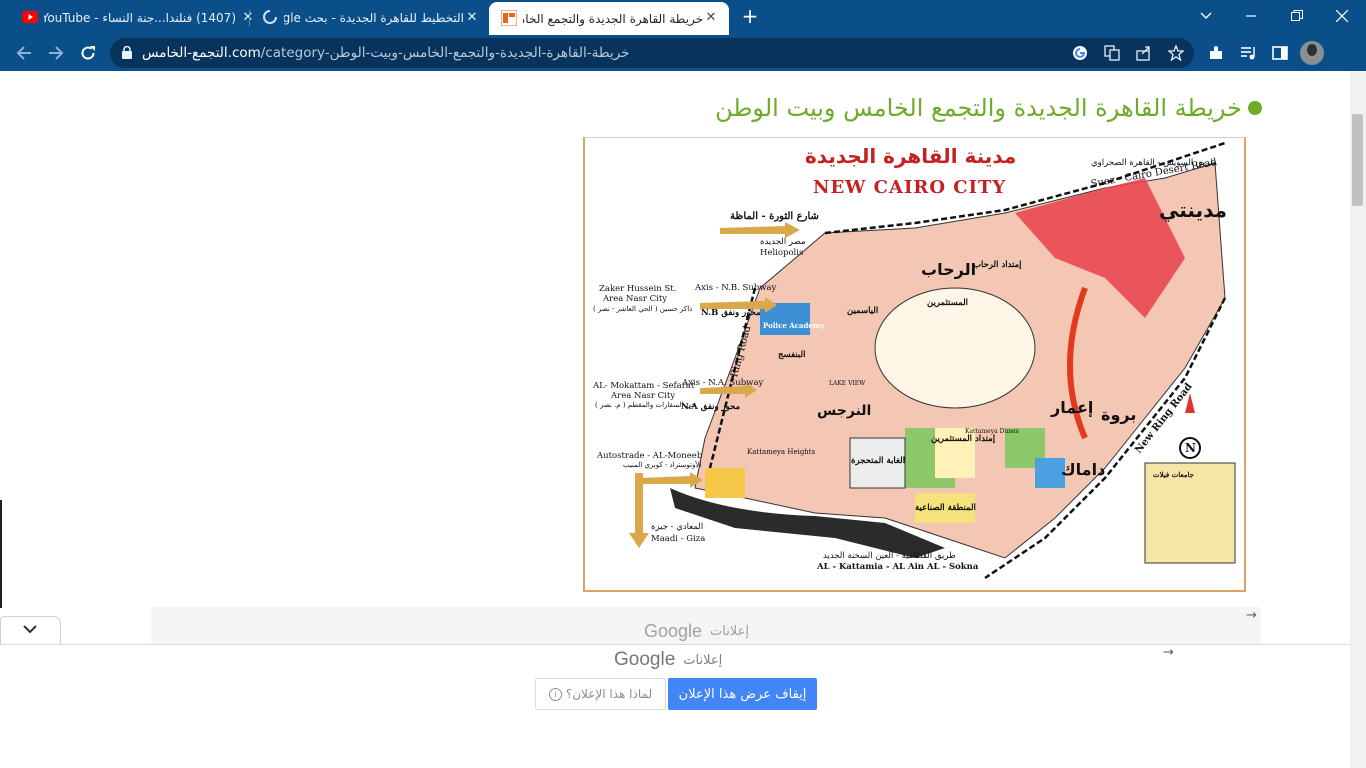  I want to click on map-label-industrial: المنطقة الصناعية, so click(945, 508).